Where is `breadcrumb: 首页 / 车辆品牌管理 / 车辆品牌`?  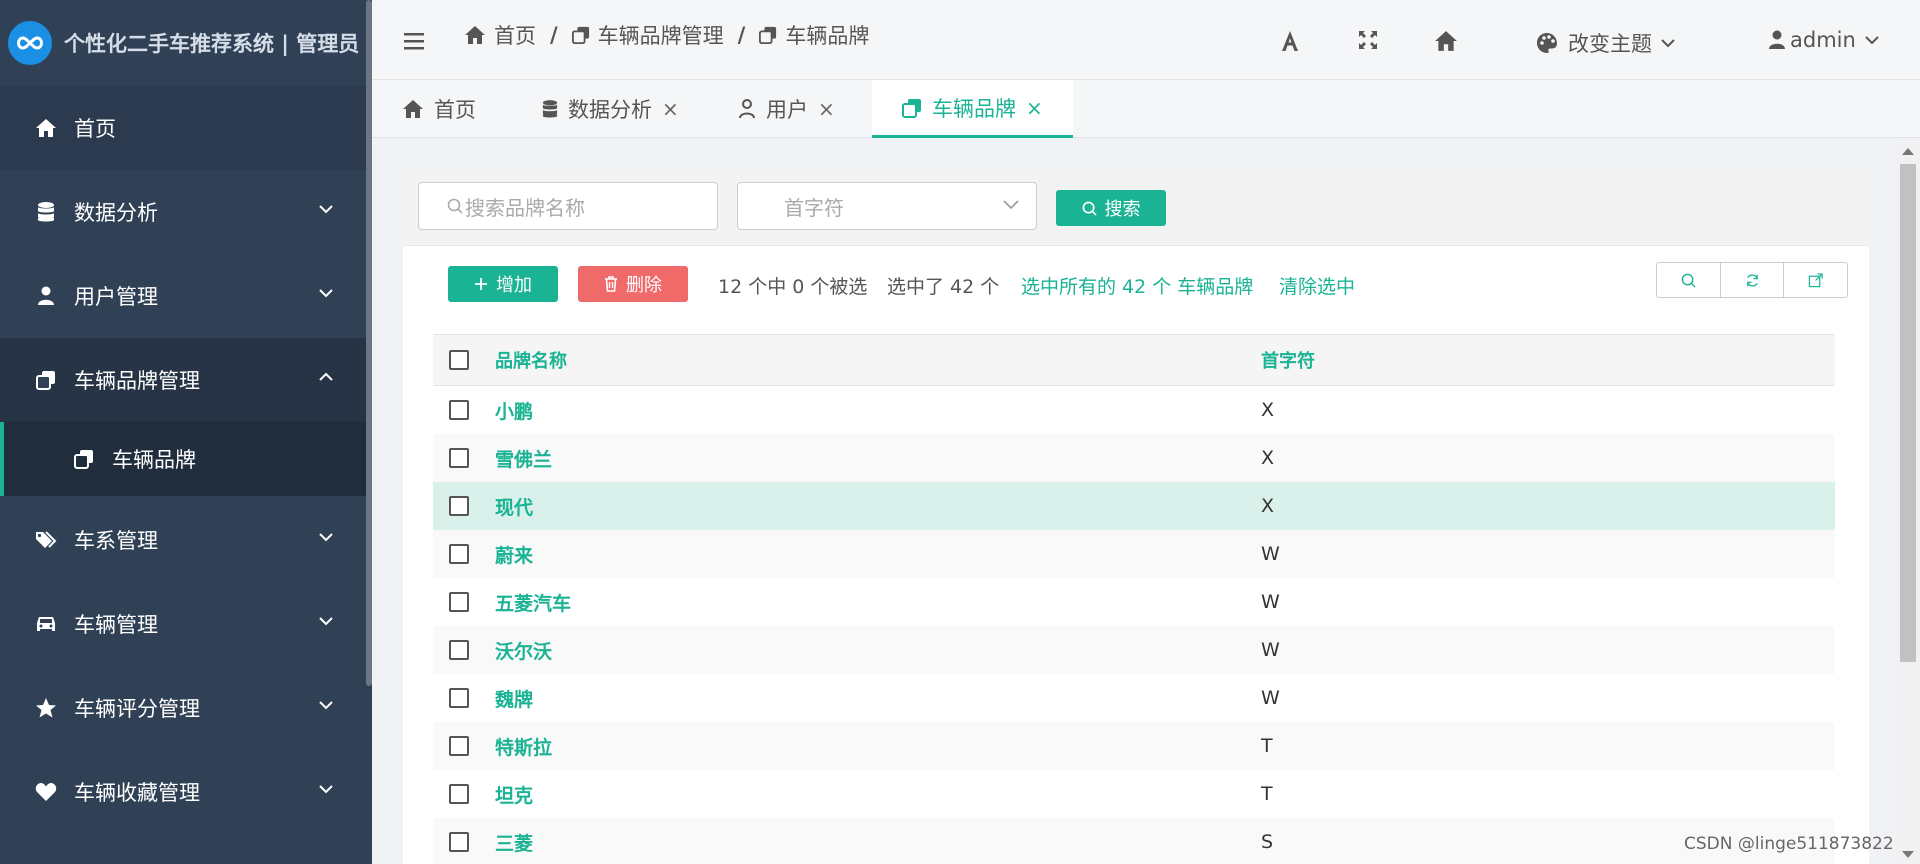 breadcrumb: 首页 / 车辆品牌管理 / 车辆品牌 is located at coordinates (666, 35).